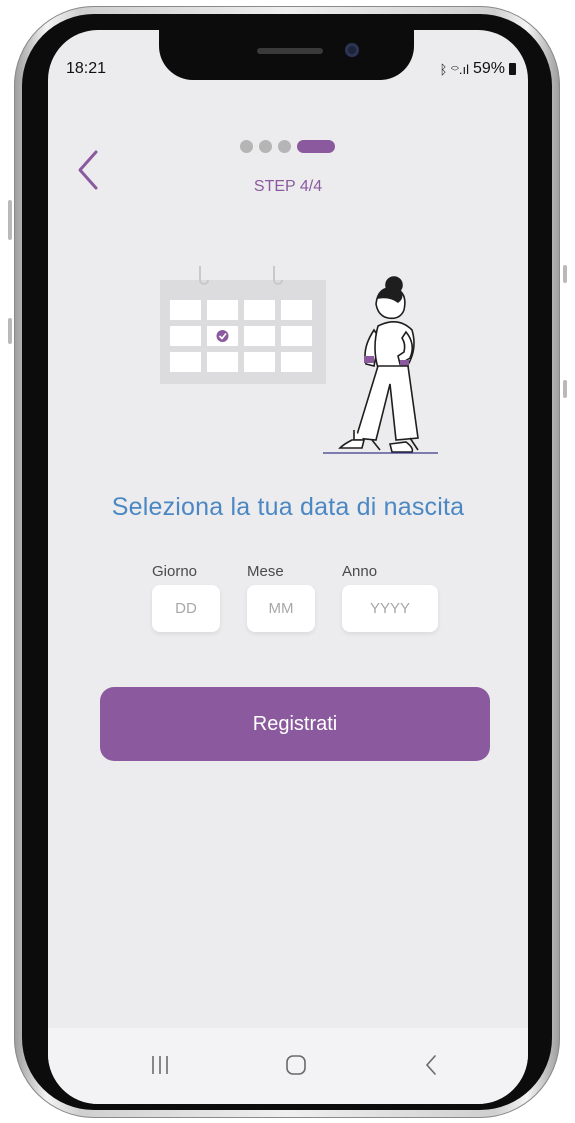 This screenshot has width=575, height=1123. Describe the element at coordinates (360, 571) in the screenshot. I see `year-label: Anno` at that location.